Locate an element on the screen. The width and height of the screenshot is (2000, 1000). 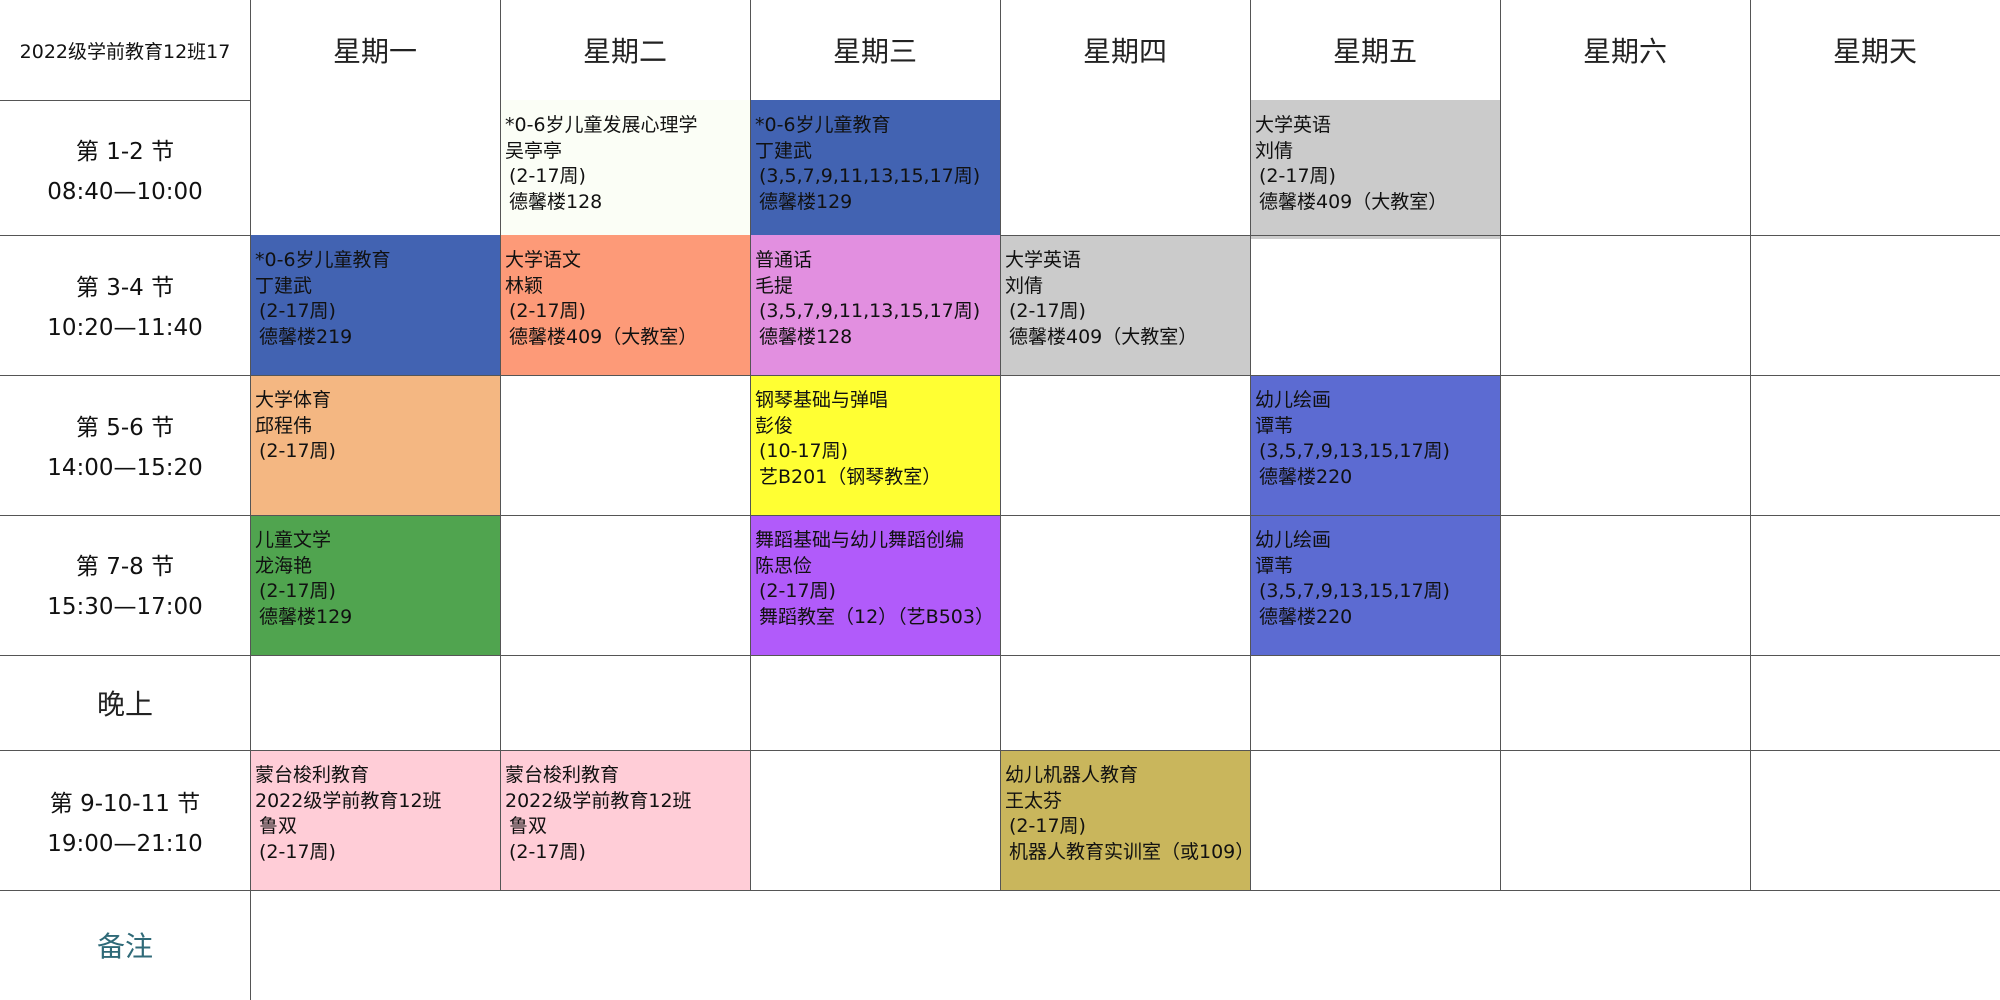
timetable-title: 2022级学前教育12班17 is located at coordinates (125, 51).